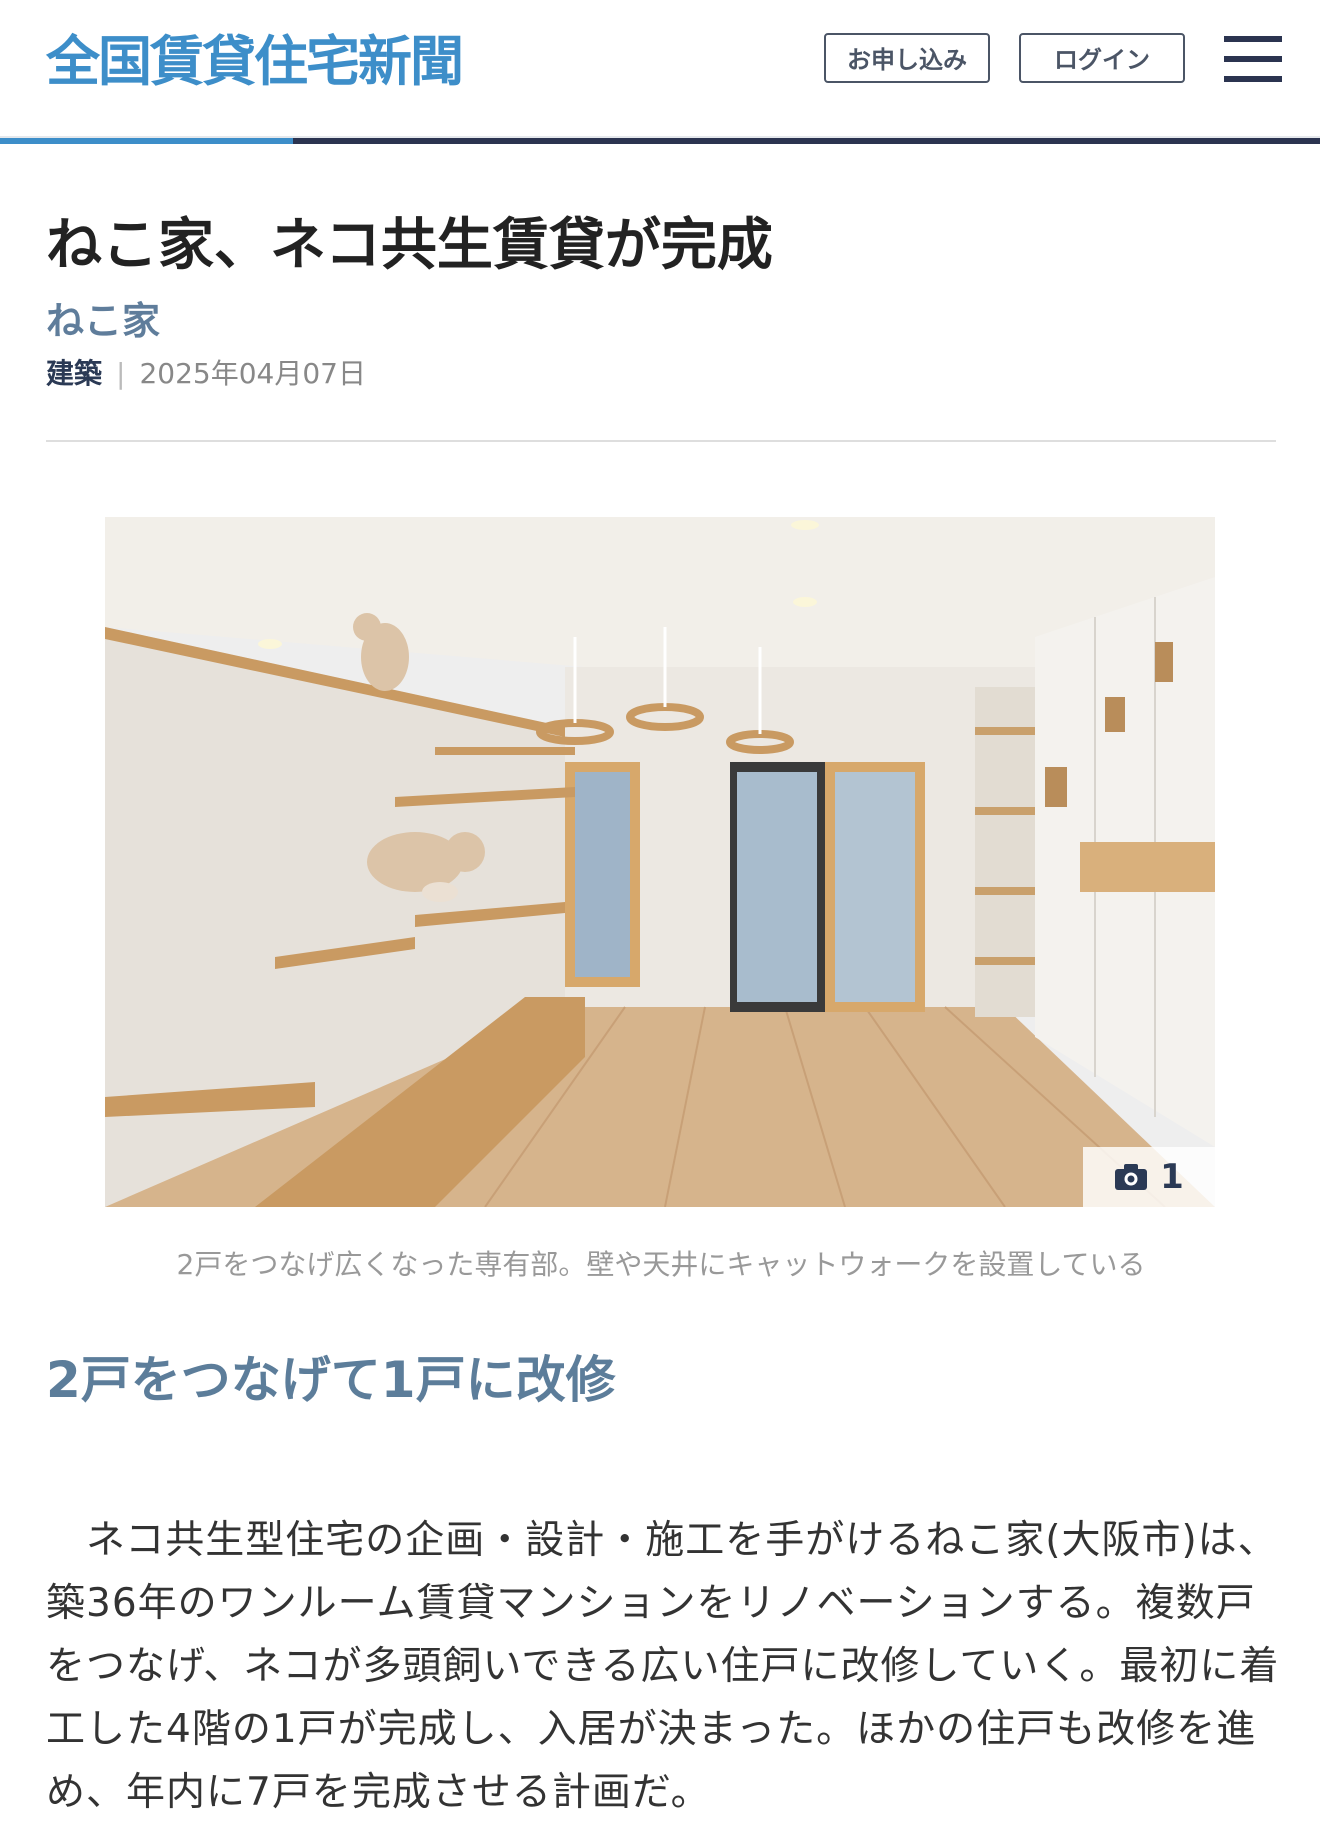  What do you see at coordinates (255, 61) in the screenshot?
I see `site-logo: 全国賃貸住宅新聞` at bounding box center [255, 61].